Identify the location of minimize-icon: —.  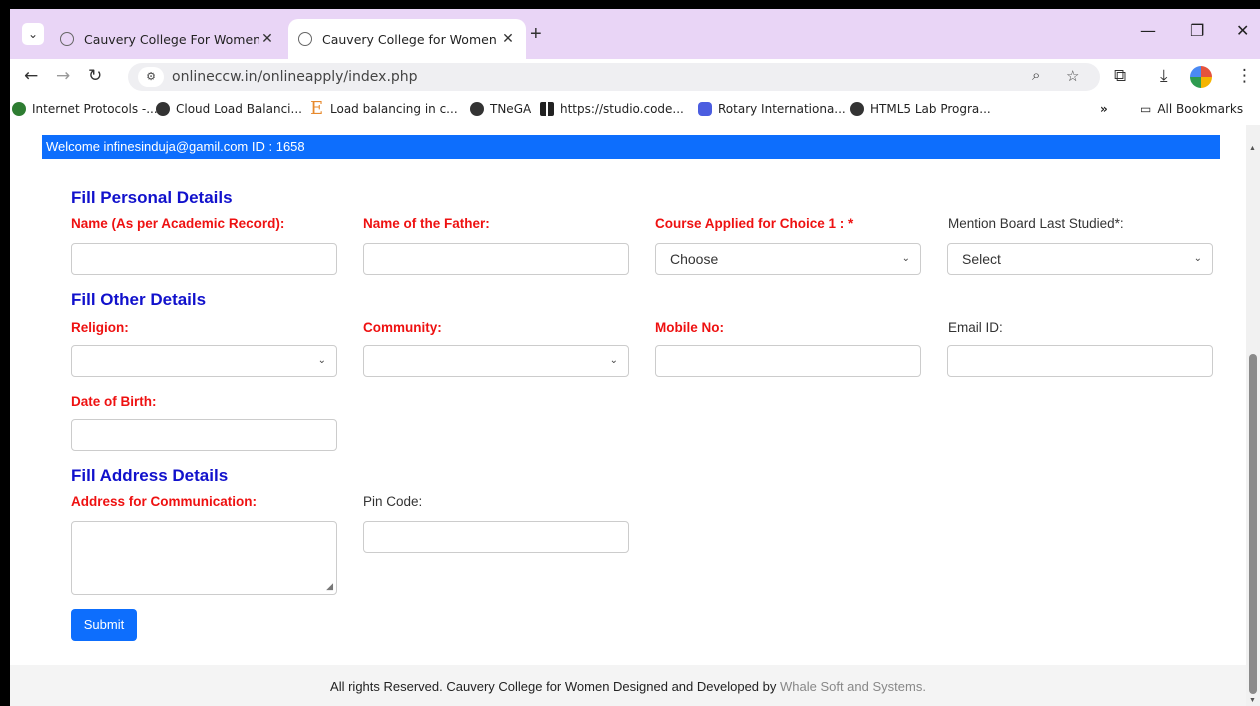
(1148, 30).